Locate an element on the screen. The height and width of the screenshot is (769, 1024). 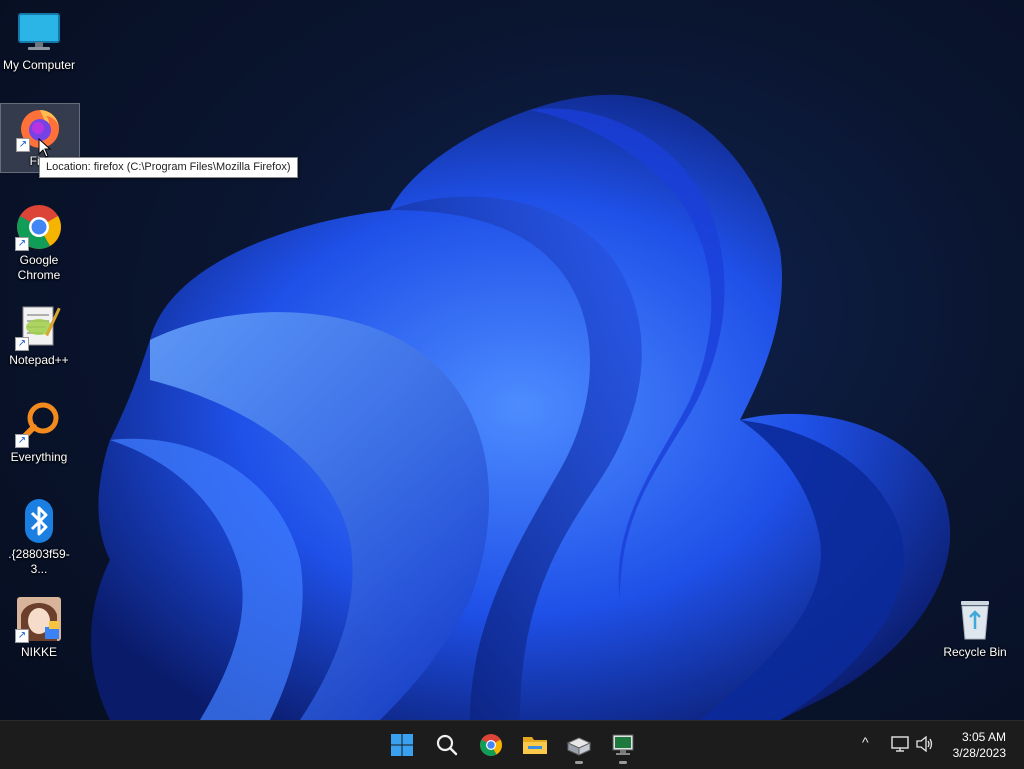
mouse-cursor-icon is located at coordinates (45, 148).